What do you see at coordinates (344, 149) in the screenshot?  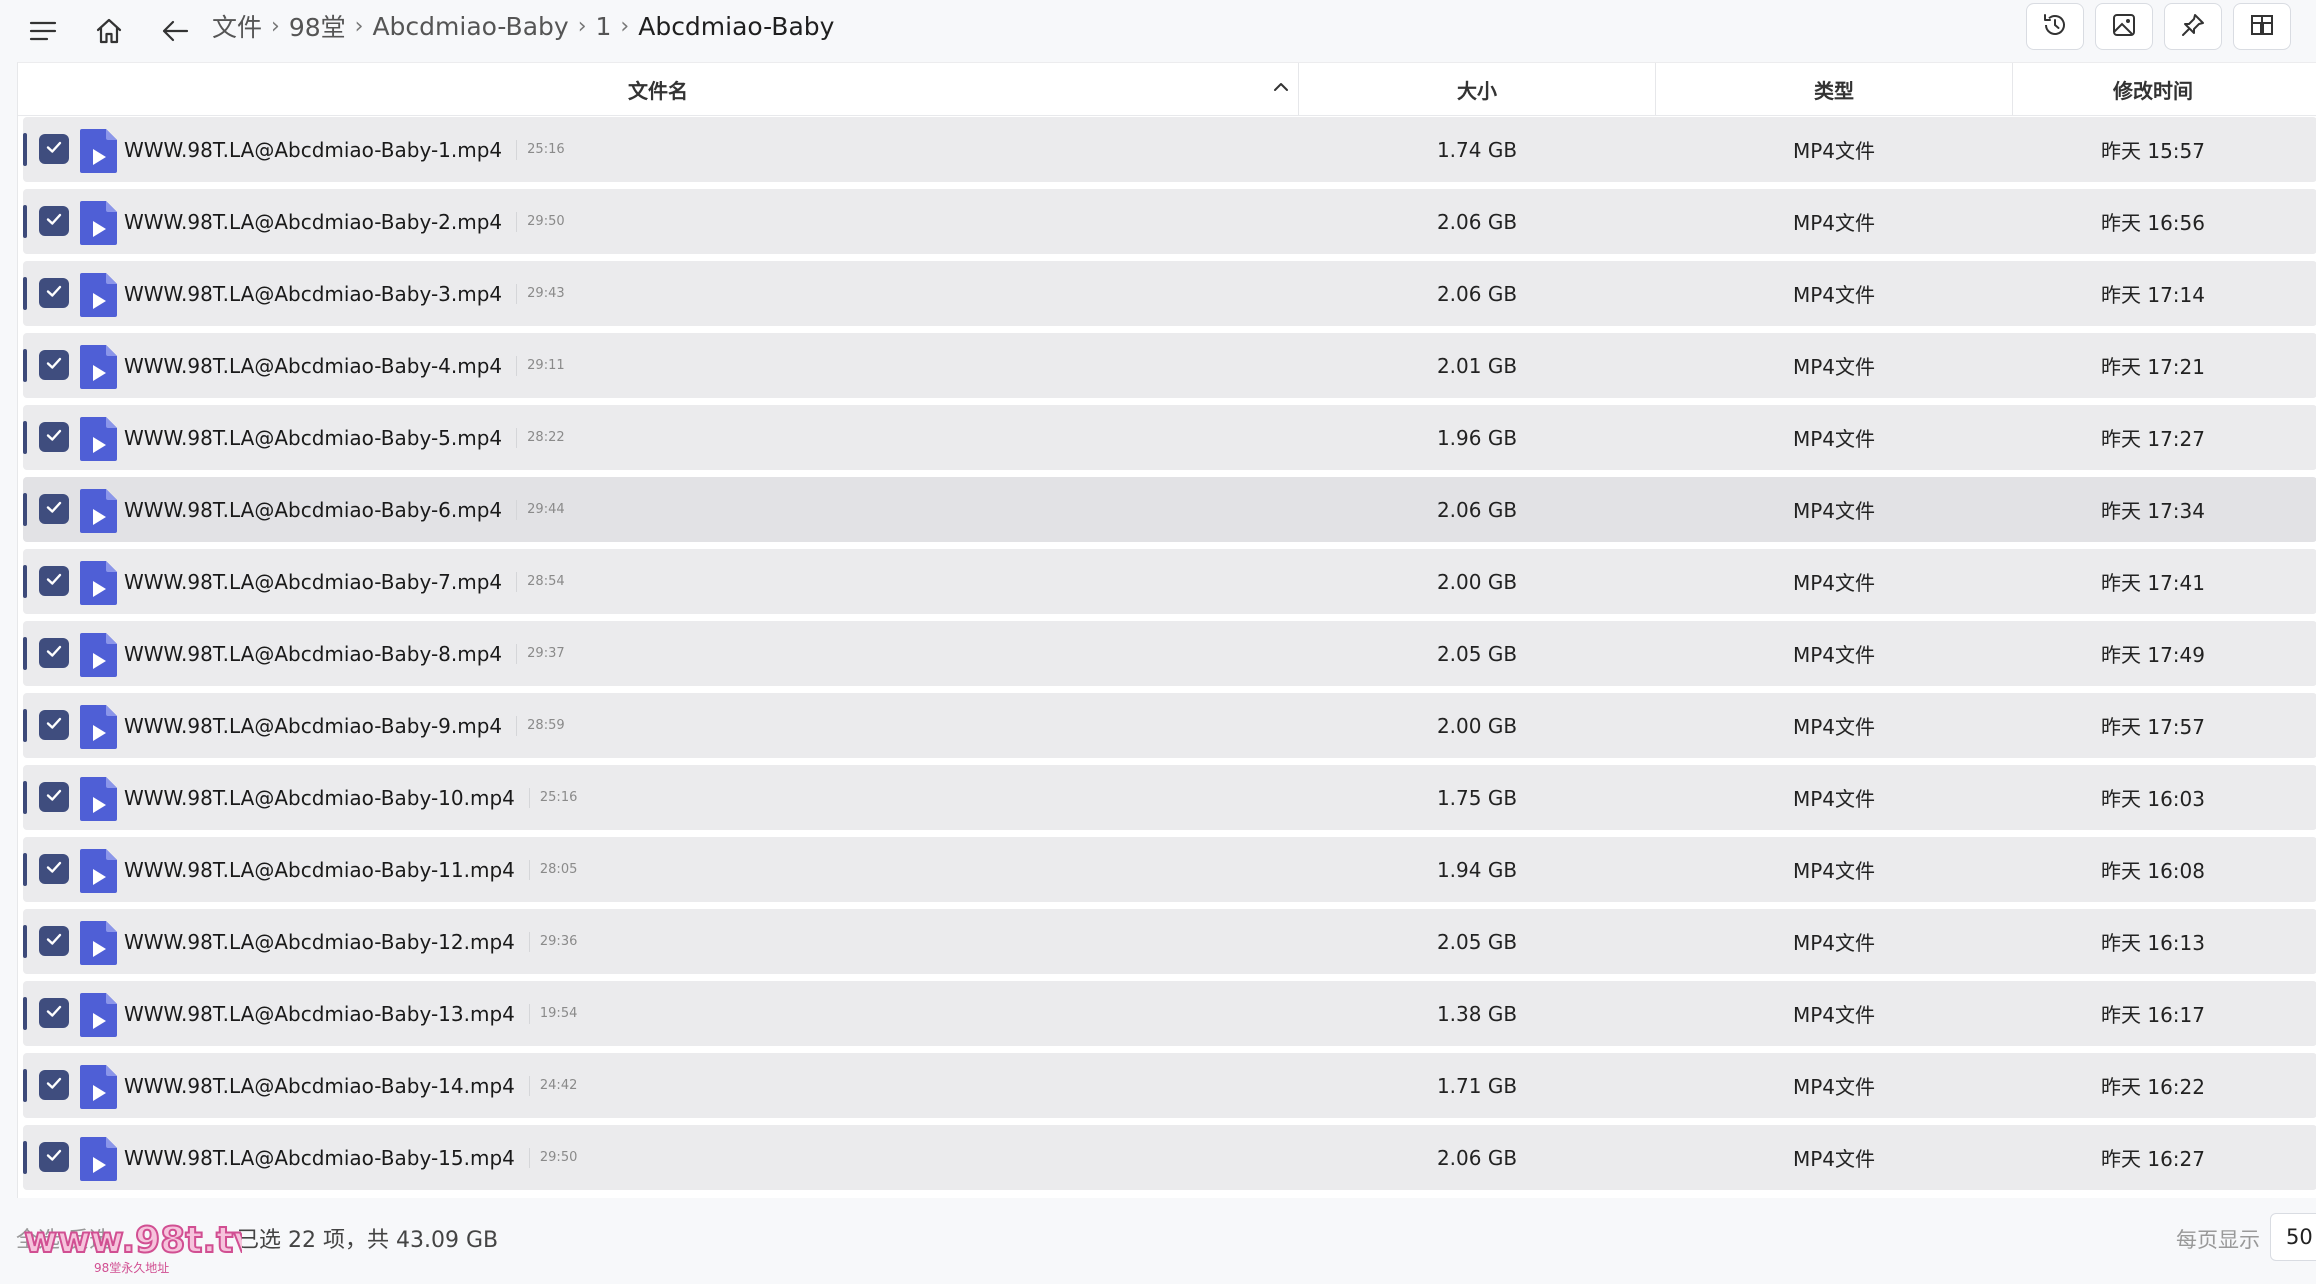 I see `file-name-cell: WWW.98T.LA@Abcdmiao-Baby-1.mp4 25:16` at bounding box center [344, 149].